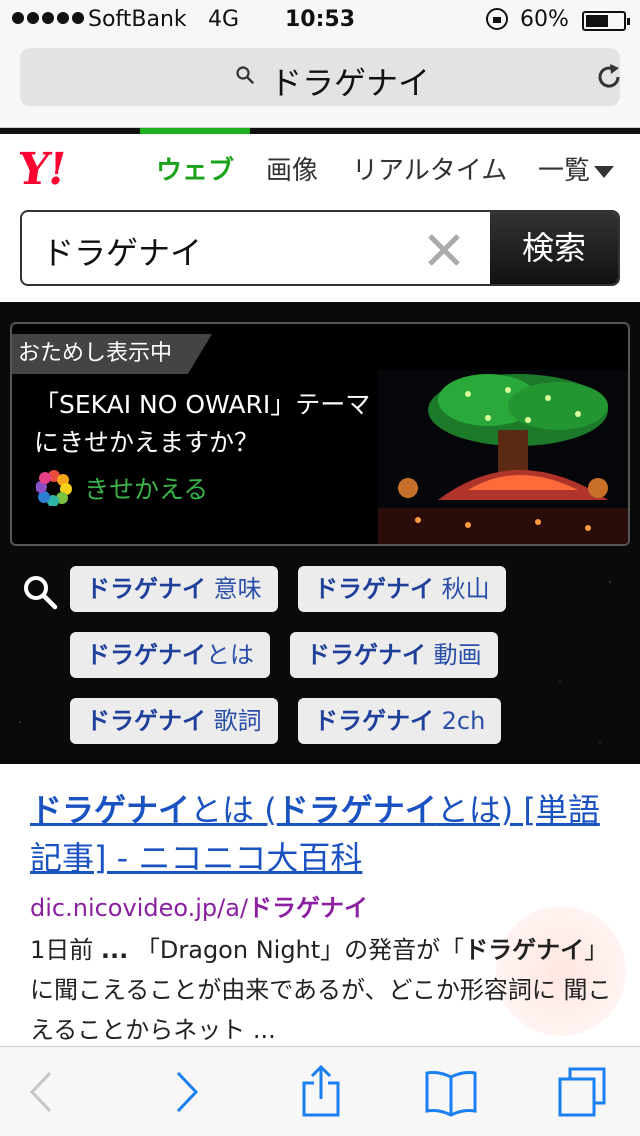  Describe the element at coordinates (350, 83) in the screenshot. I see `address-text: ドラゲナイ` at that location.